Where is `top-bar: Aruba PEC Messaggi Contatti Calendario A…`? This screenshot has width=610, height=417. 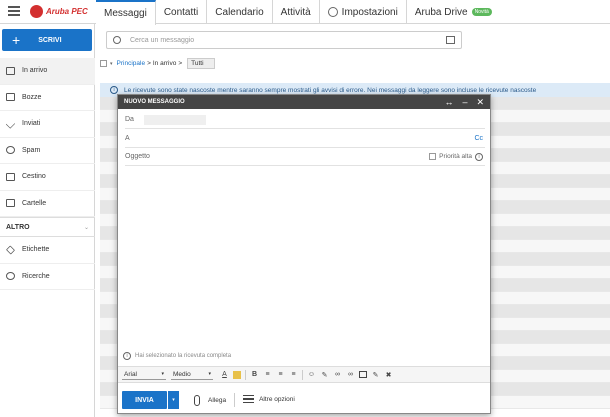 top-bar: Aruba PEC Messaggi Contatti Calendario A… is located at coordinates (305, 12).